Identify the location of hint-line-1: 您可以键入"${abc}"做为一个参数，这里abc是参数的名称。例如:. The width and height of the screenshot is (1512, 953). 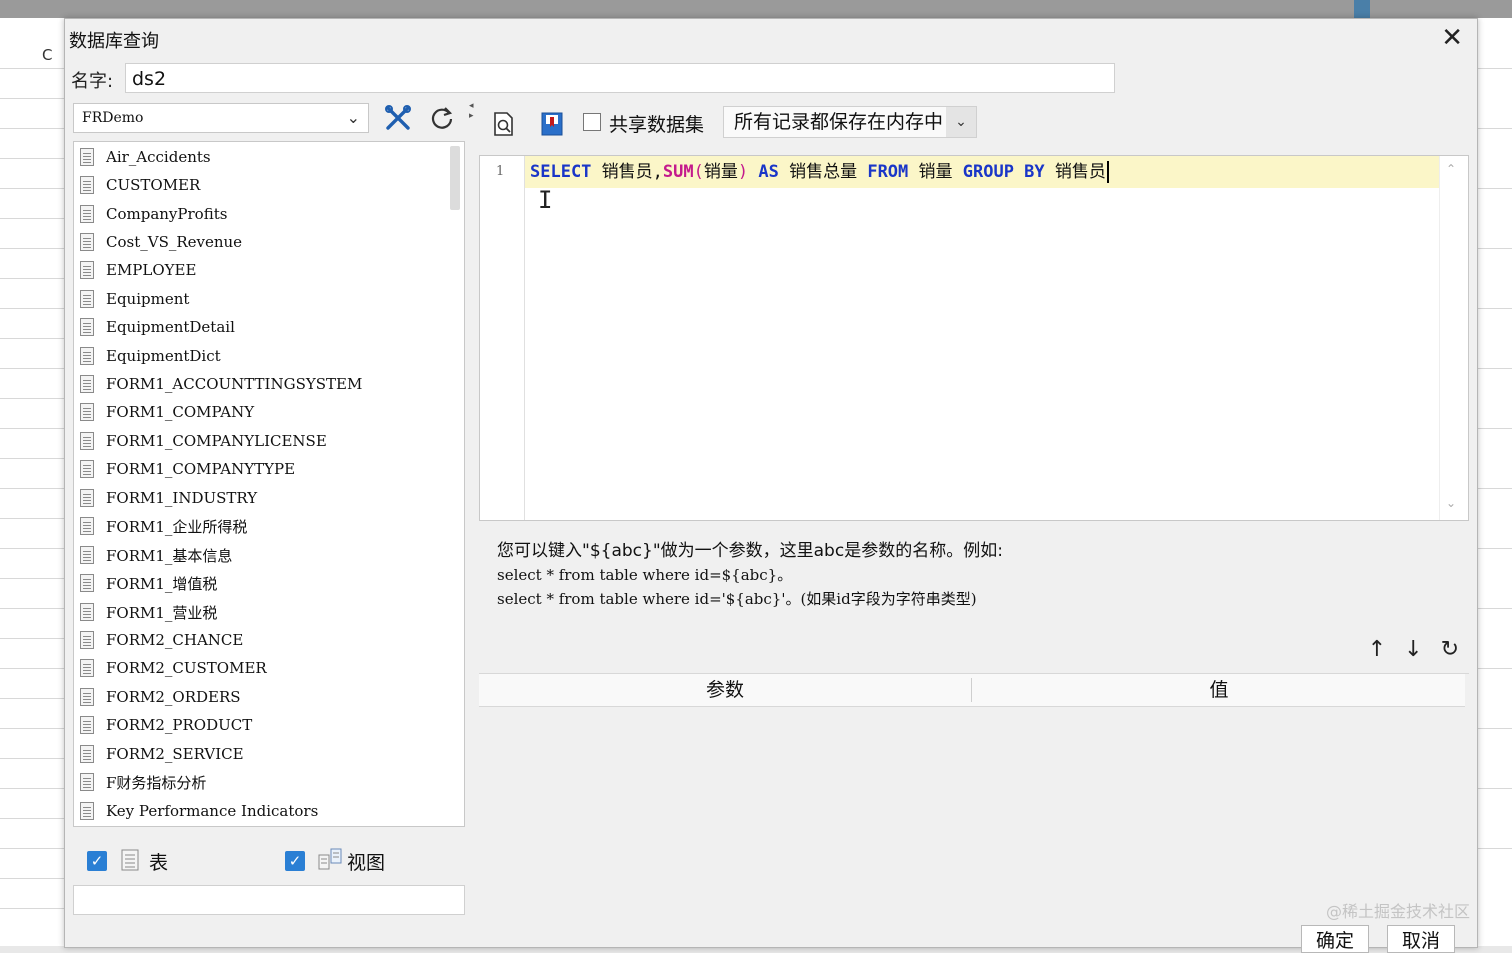
(750, 551).